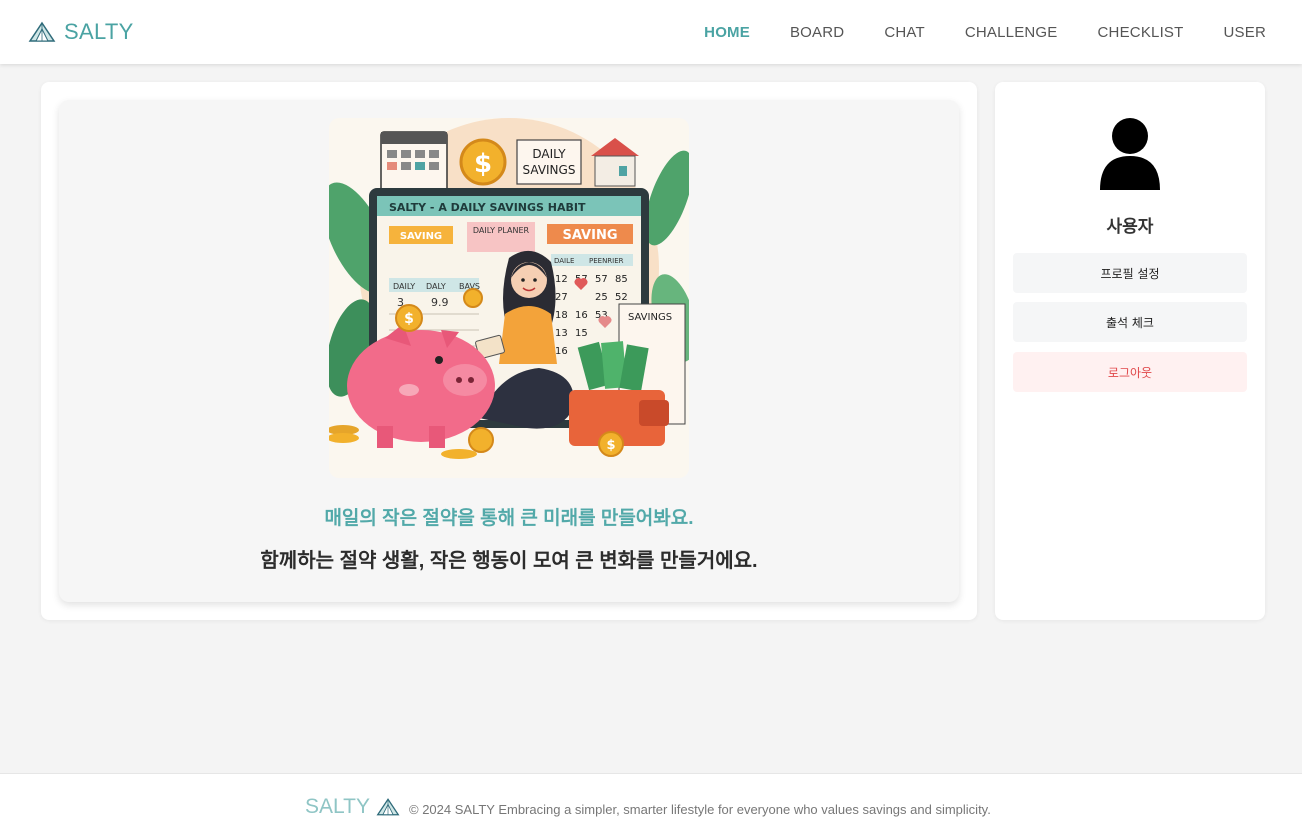 The image size is (1302, 837). Describe the element at coordinates (421, 236) in the screenshot. I see `tag-saving-small: SAVING` at that location.